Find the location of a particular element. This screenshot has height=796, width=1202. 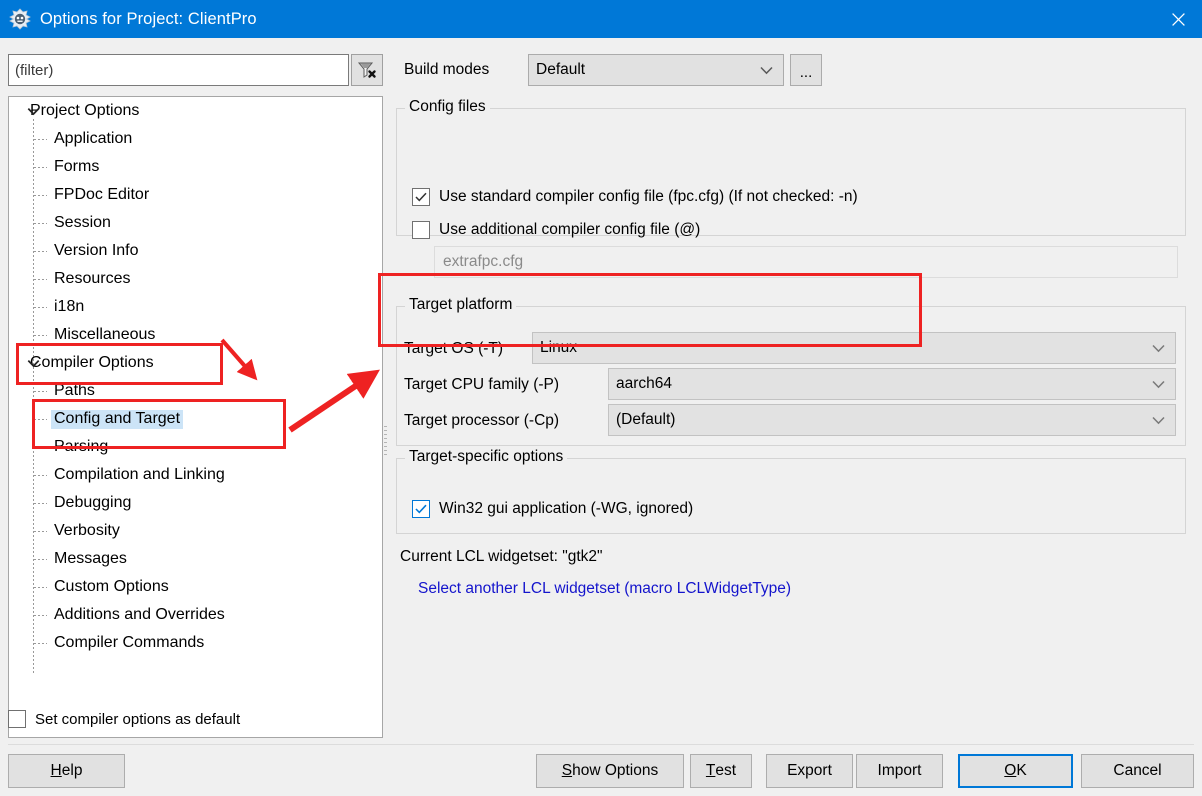

target-specific-group: Target-specific options is located at coordinates (791, 491).